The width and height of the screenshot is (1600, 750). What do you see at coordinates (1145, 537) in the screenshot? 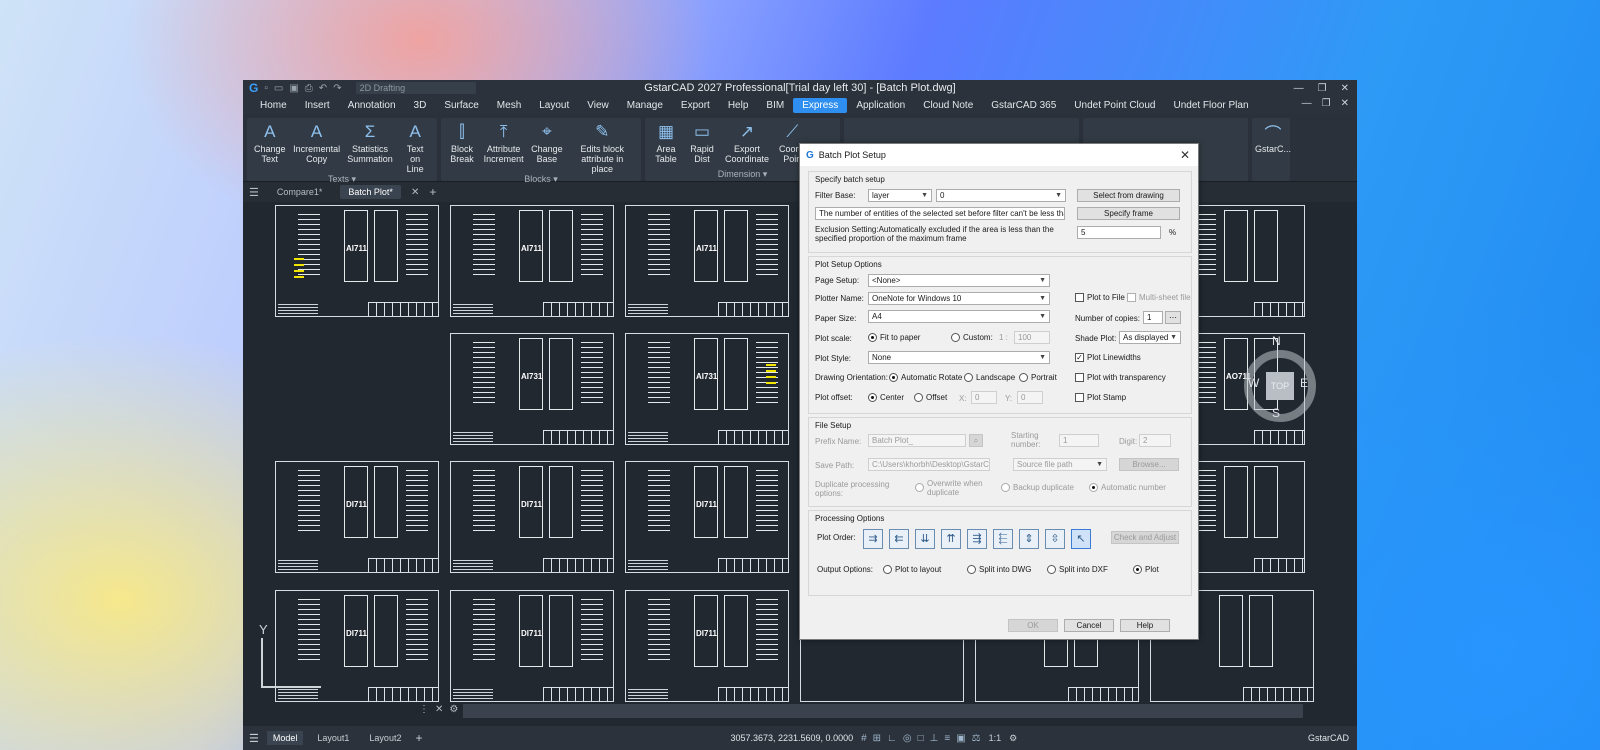
I see `check-and-adjust-button: Check and Adjust` at bounding box center [1145, 537].